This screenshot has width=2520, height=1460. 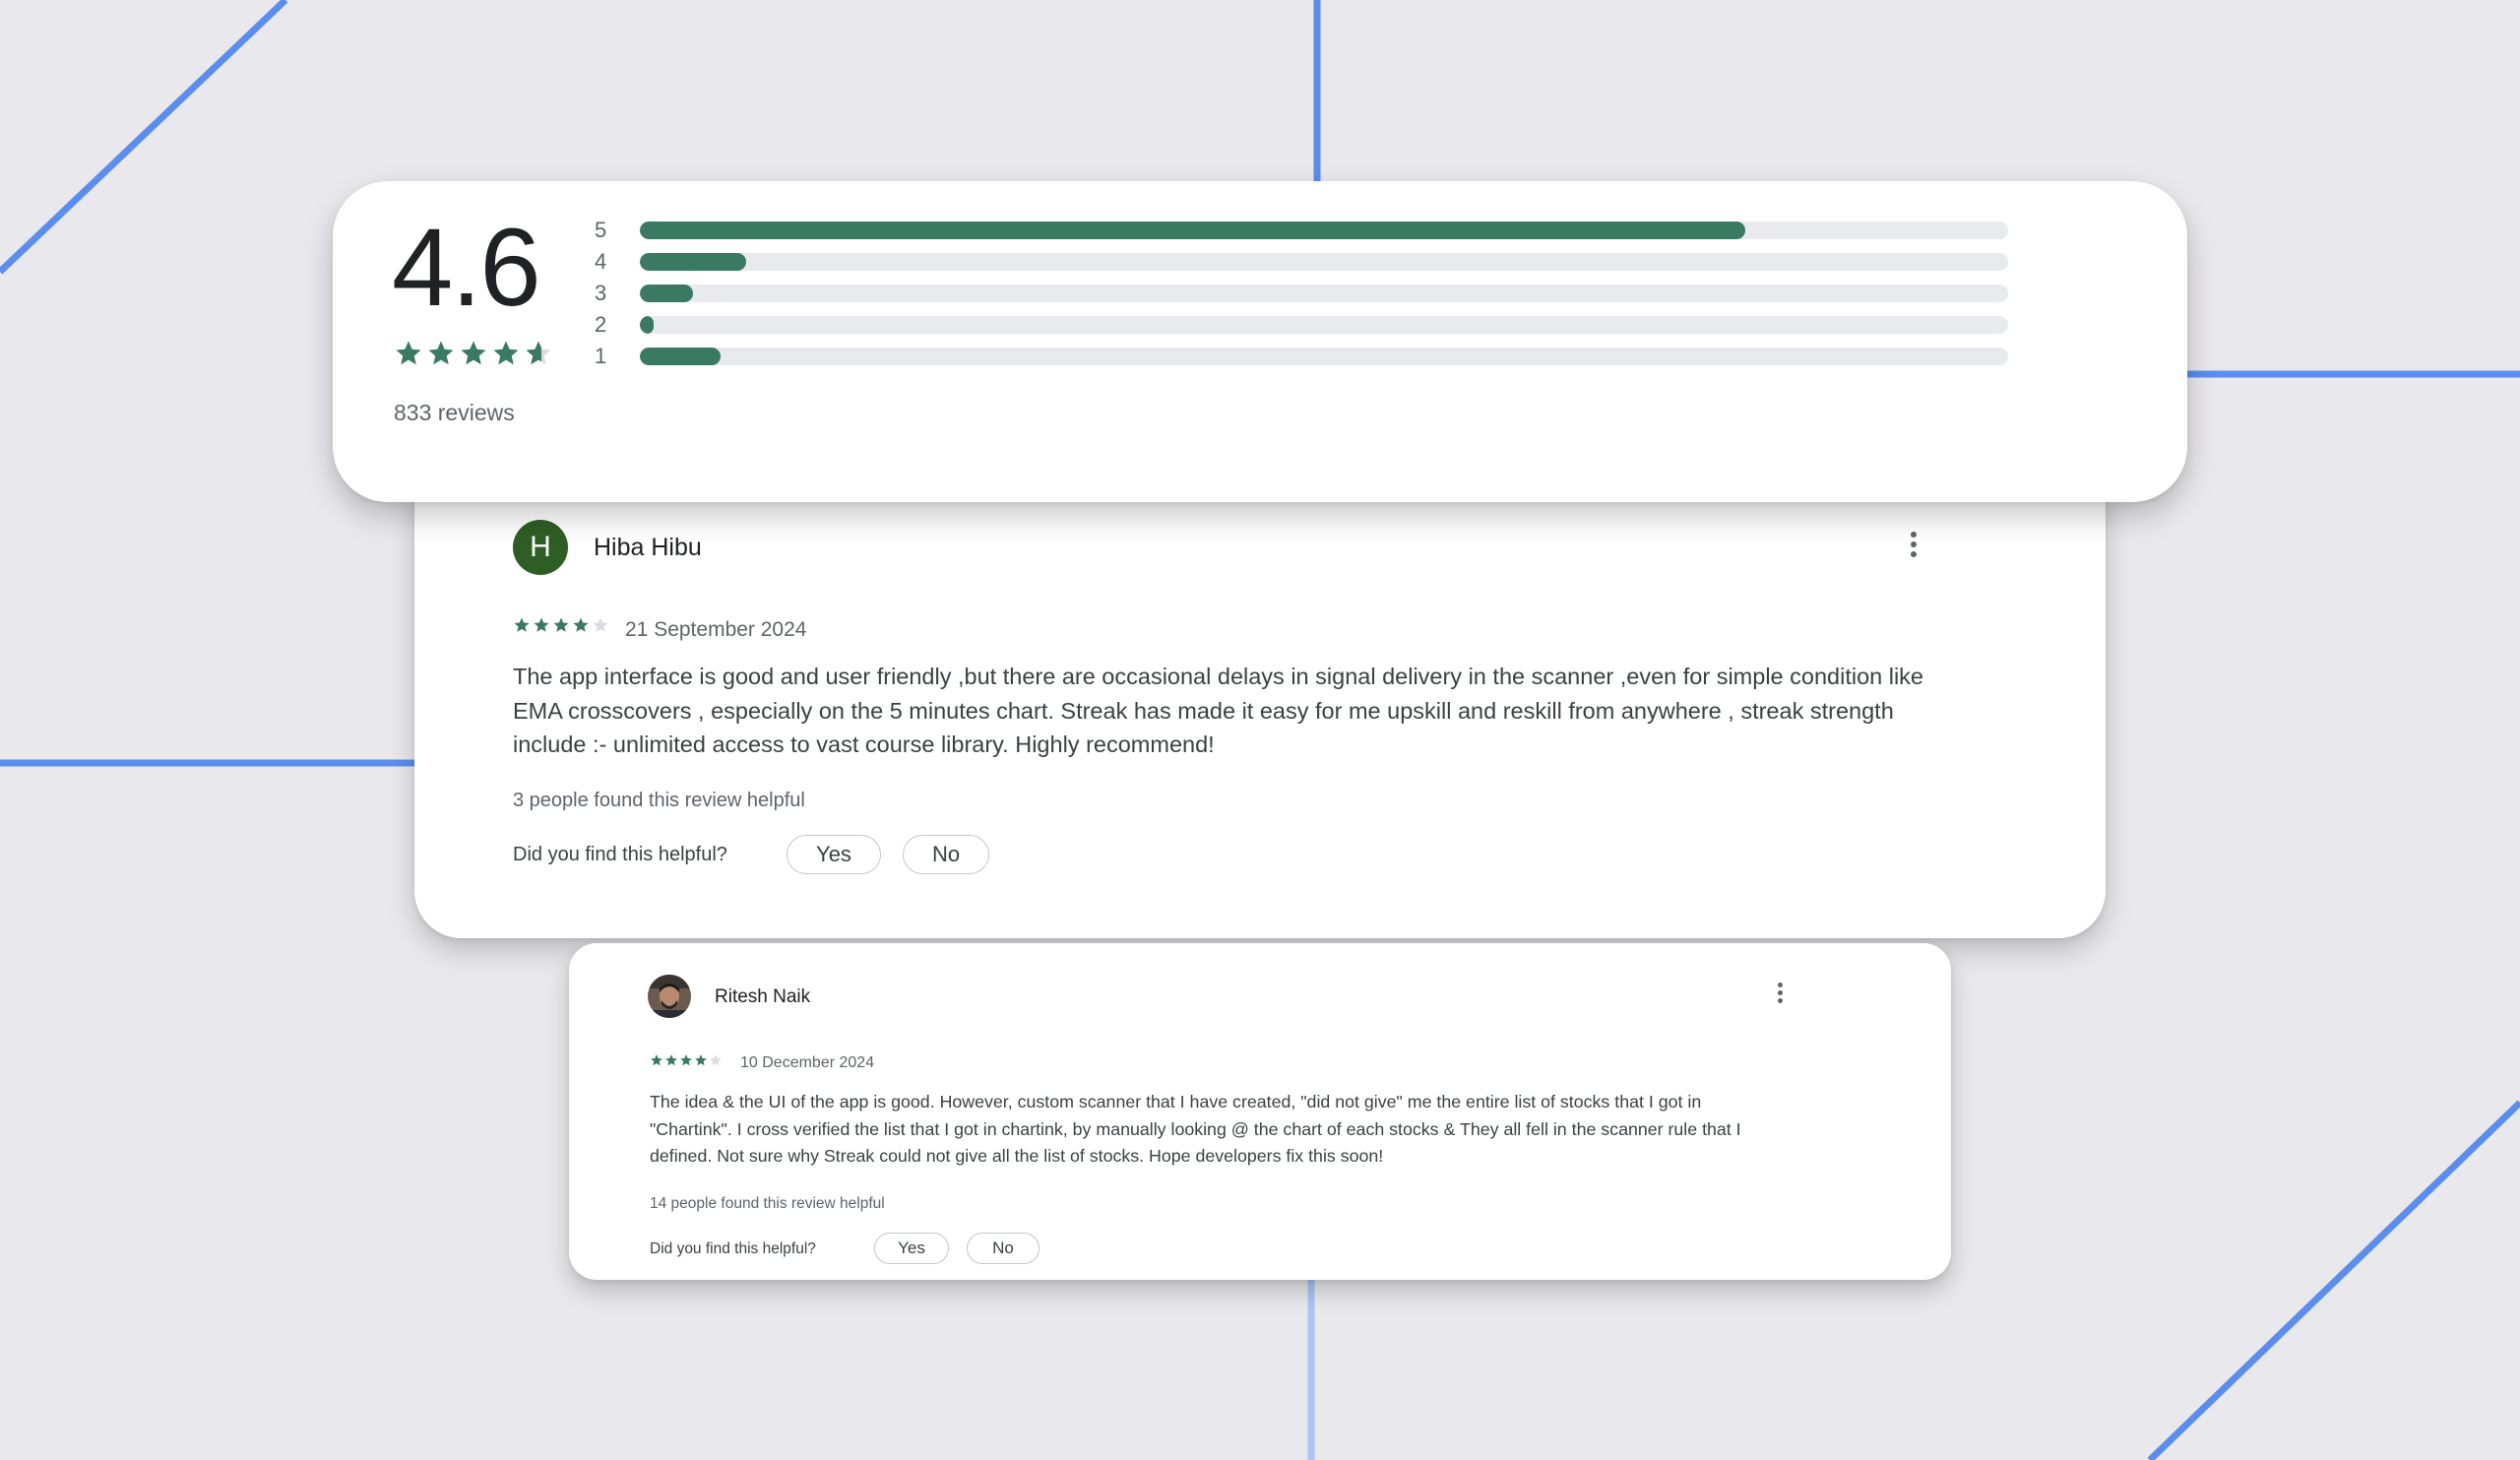 What do you see at coordinates (763, 996) in the screenshot?
I see `reviewer-name: Ritesh Naik` at bounding box center [763, 996].